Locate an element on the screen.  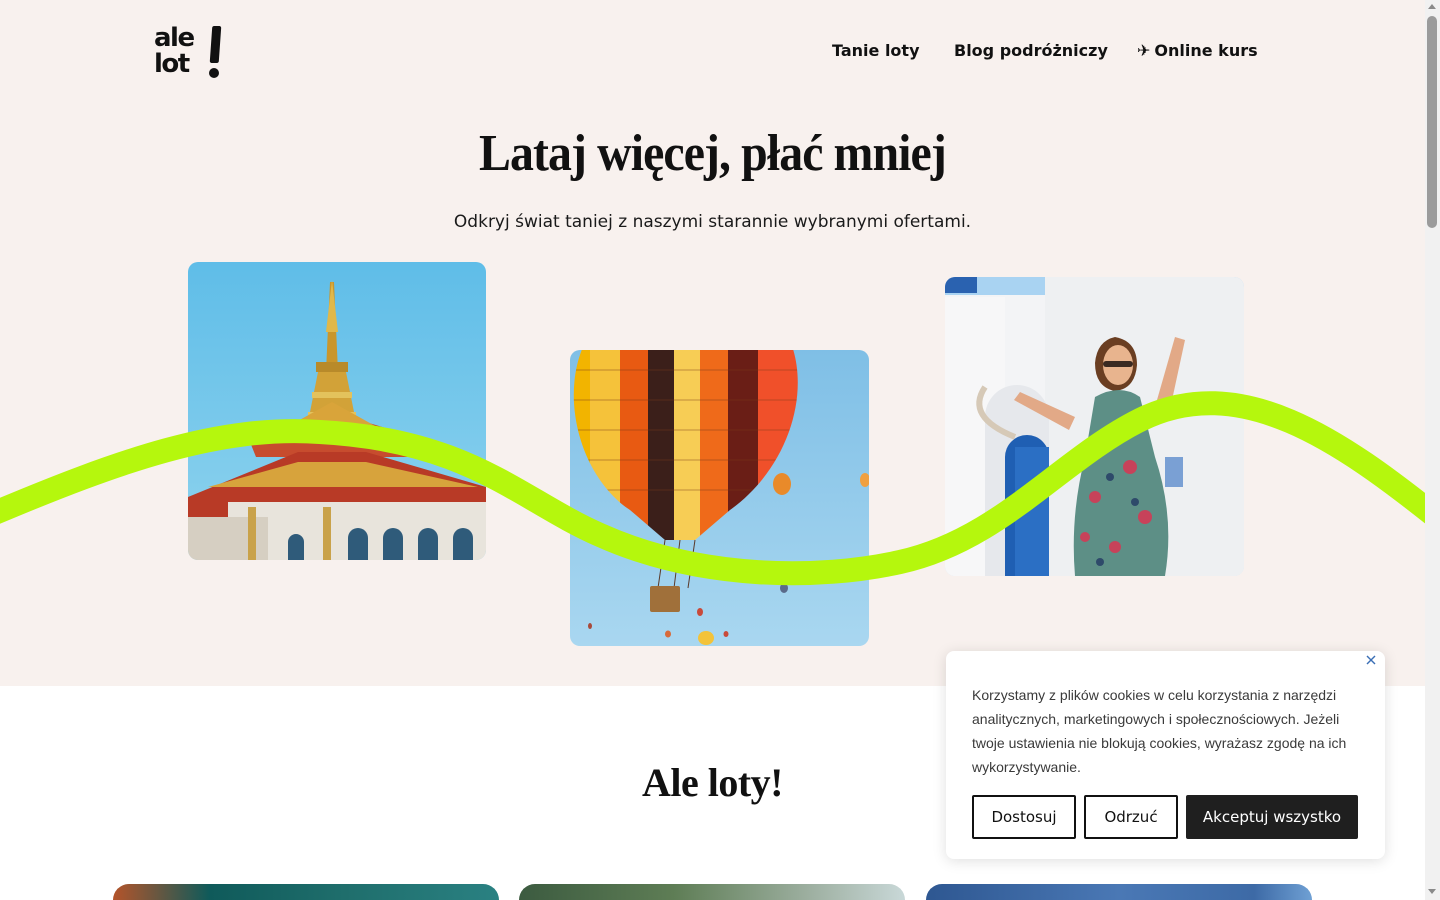
hot-air-balloon-photo is located at coordinates (719, 498).